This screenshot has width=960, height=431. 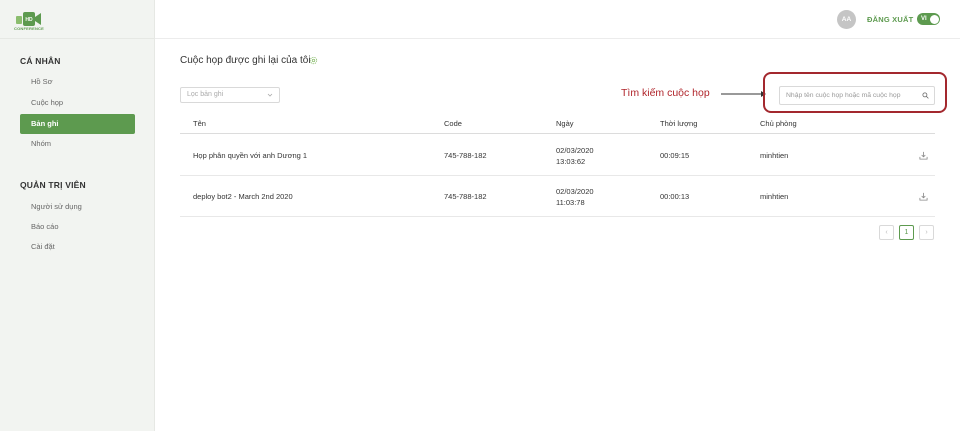 What do you see at coordinates (313, 60) in the screenshot?
I see `settings-icon` at bounding box center [313, 60].